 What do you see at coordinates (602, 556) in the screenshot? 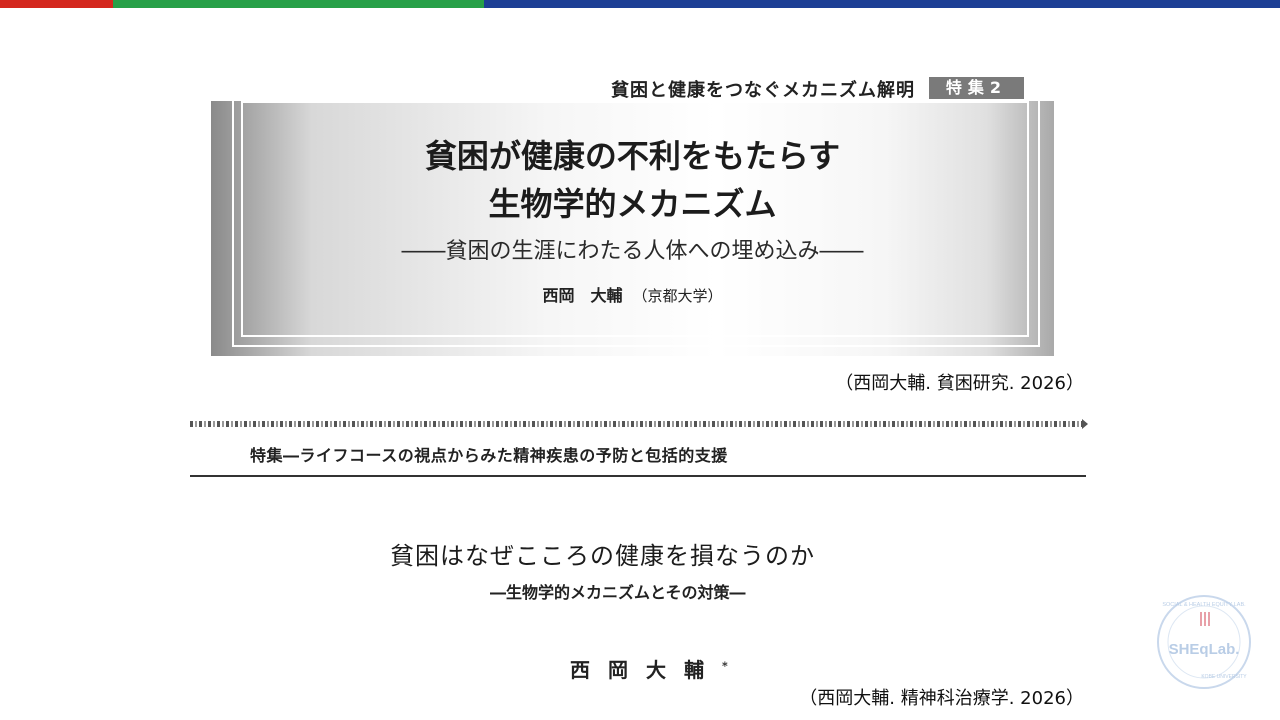
I see `article2-title: 貧困はなぜこころの健康を損なうのか` at bounding box center [602, 556].